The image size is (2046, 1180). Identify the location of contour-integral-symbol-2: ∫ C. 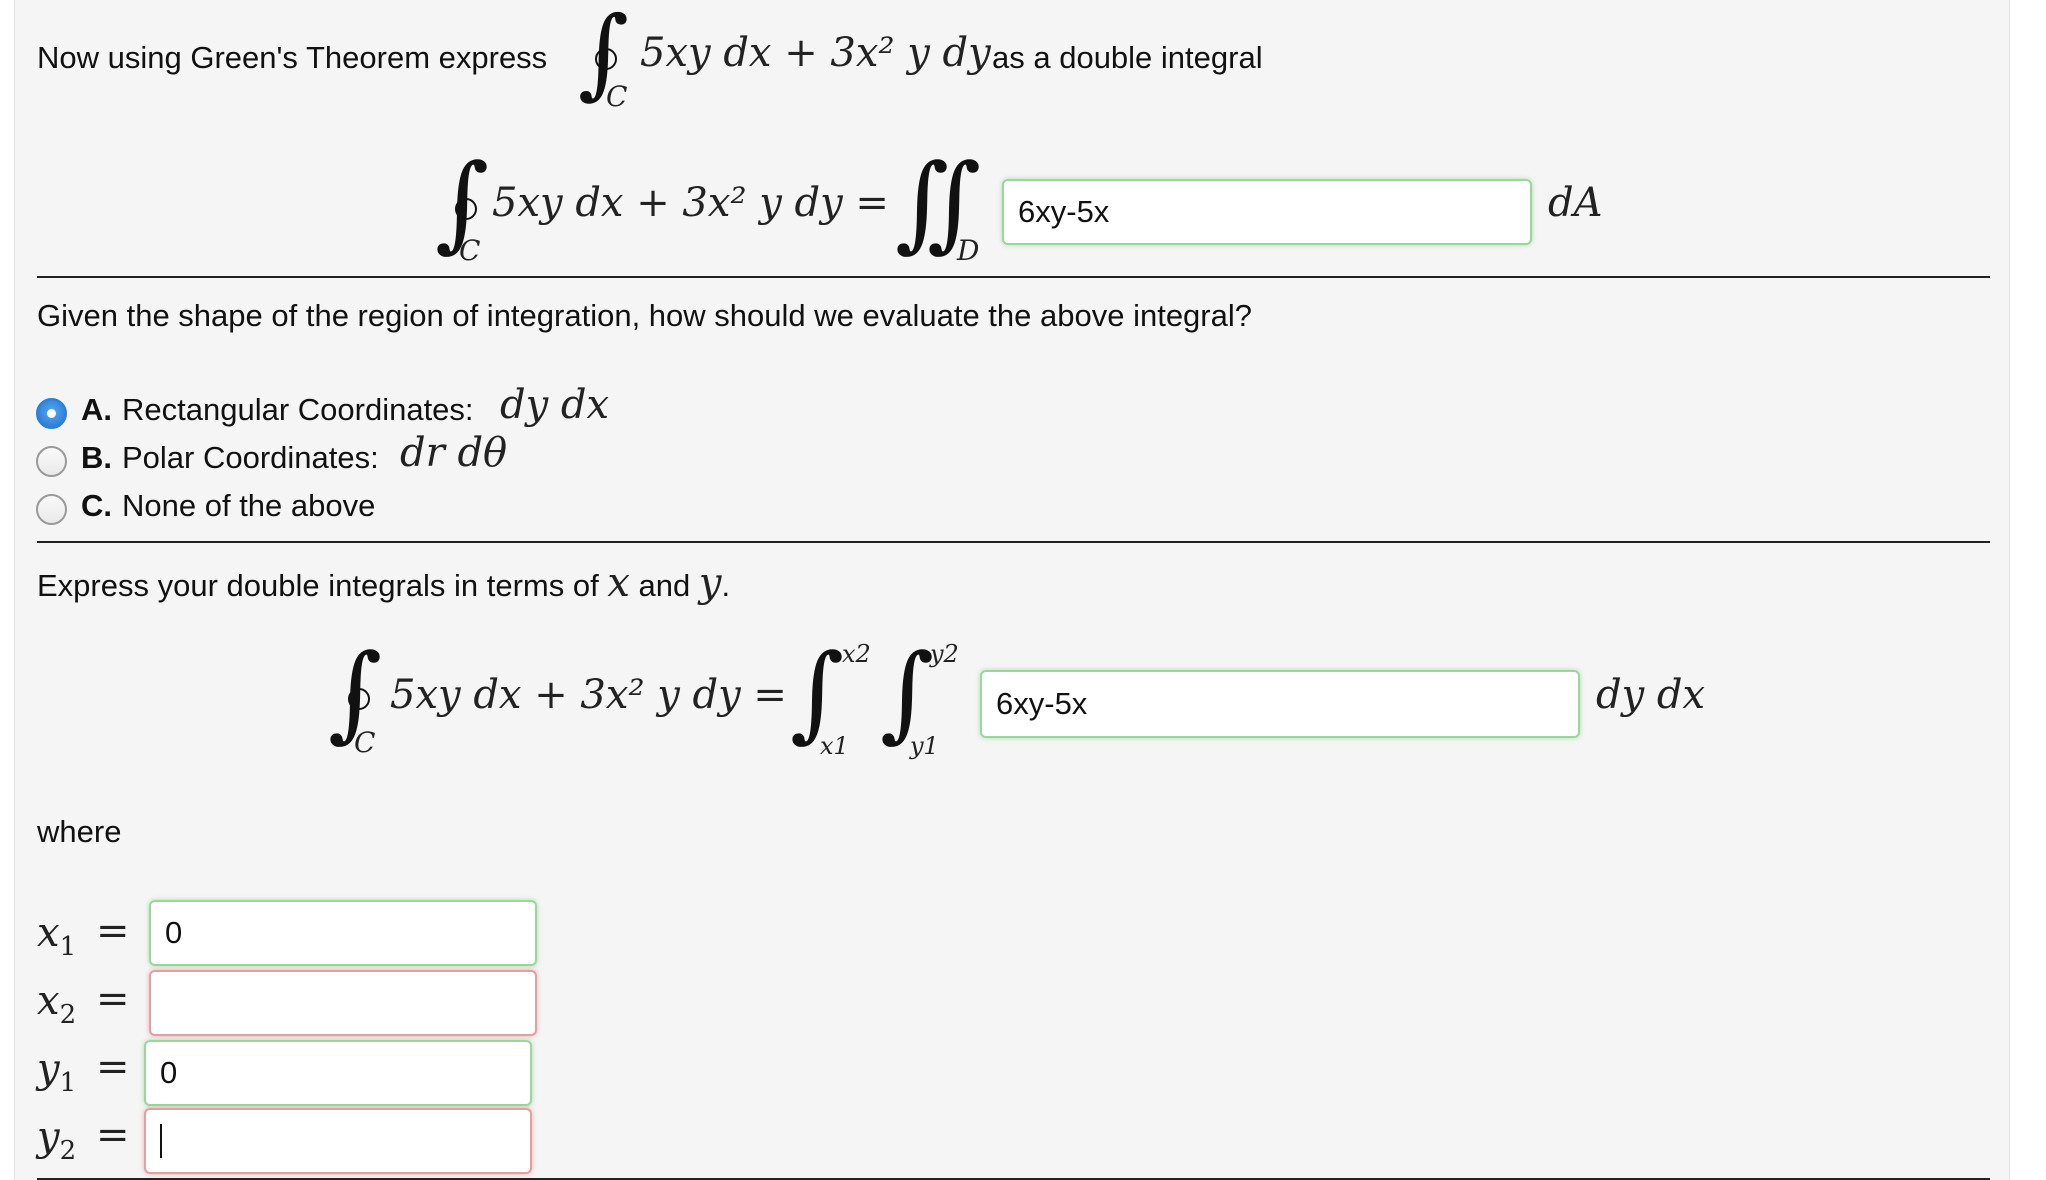
(462, 204).